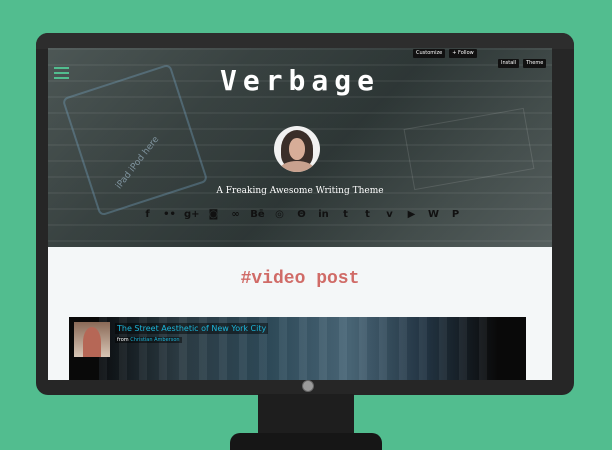 This screenshot has height=450, width=612. Describe the element at coordinates (279, 214) in the screenshot. I see `dribbble-icon: ◎` at that location.